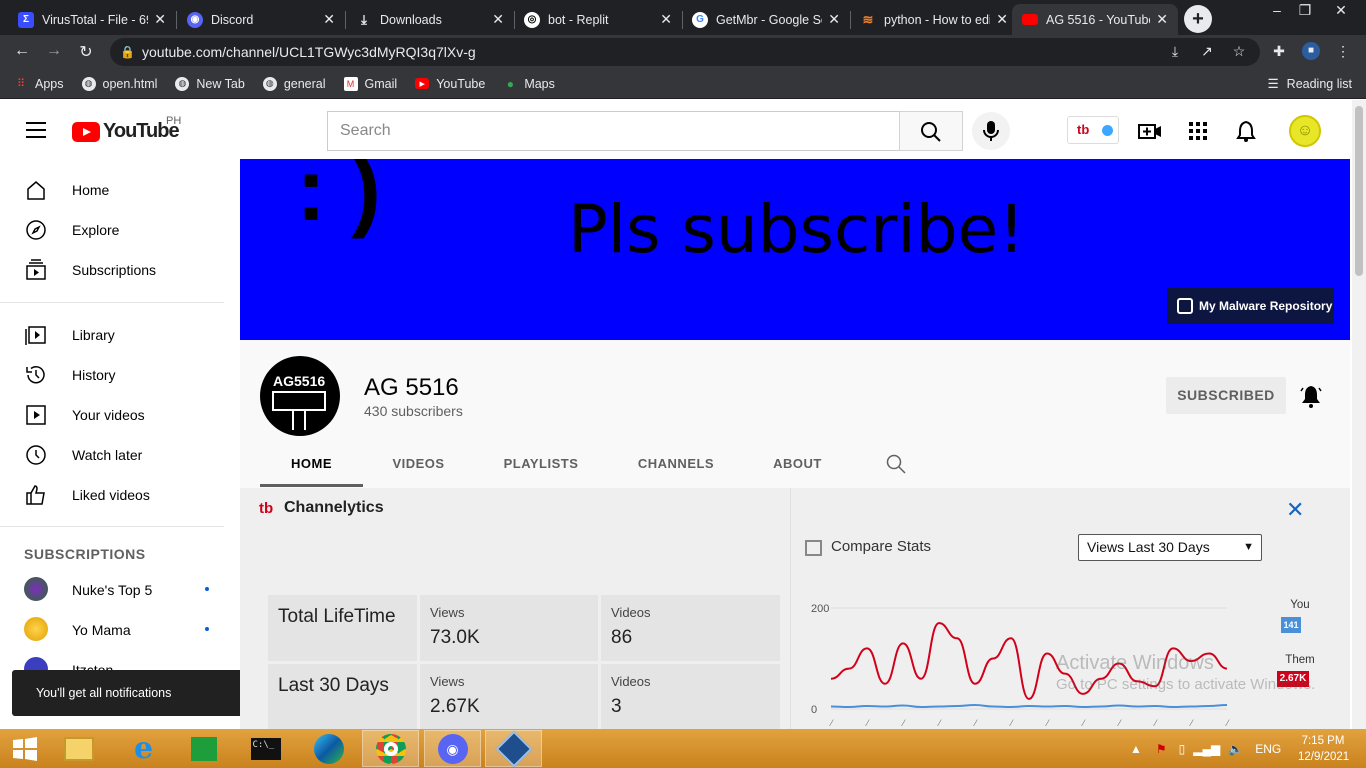  What do you see at coordinates (1191, 723) in the screenshot?
I see `x-tick-mark: ⁄` at bounding box center [1191, 723].